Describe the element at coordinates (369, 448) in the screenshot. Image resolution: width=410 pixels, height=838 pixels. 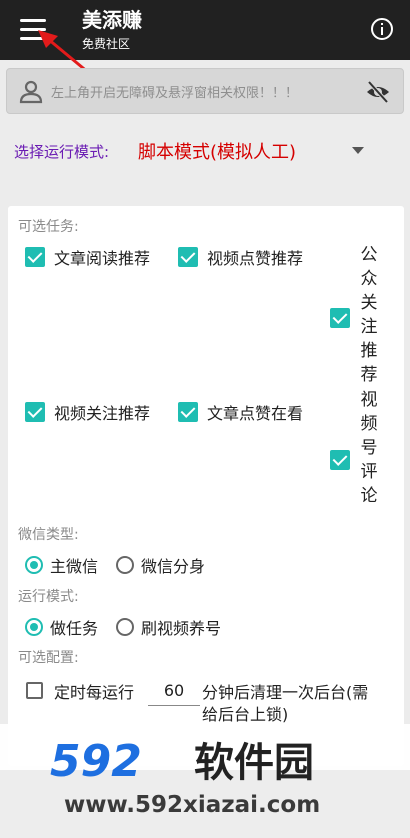
I see `task-label-vertical: 视频号评论` at that location.